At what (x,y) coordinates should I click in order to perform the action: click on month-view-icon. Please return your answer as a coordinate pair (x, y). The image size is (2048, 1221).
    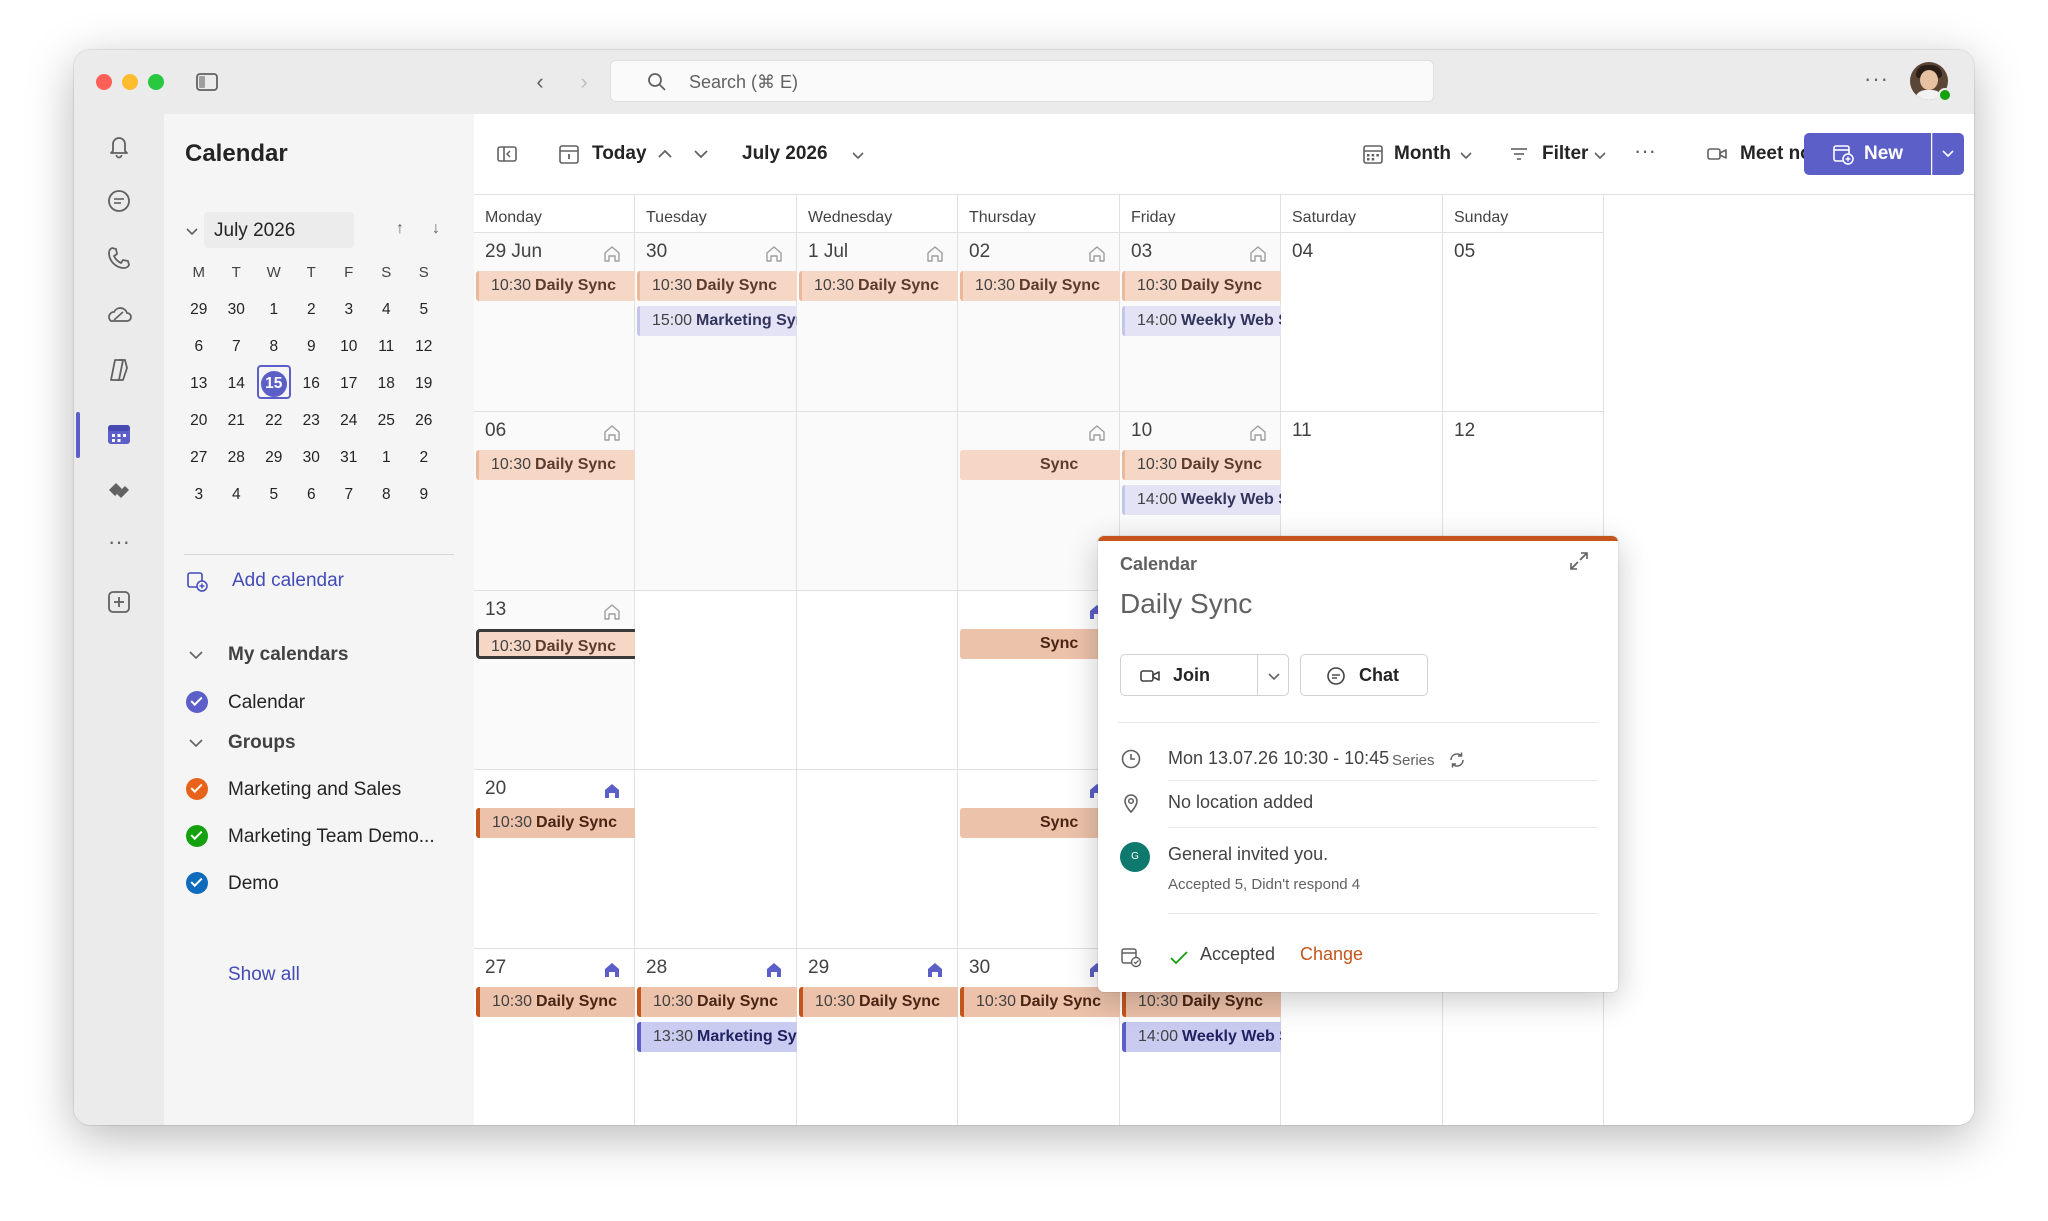
    Looking at the image, I should click on (1373, 154).